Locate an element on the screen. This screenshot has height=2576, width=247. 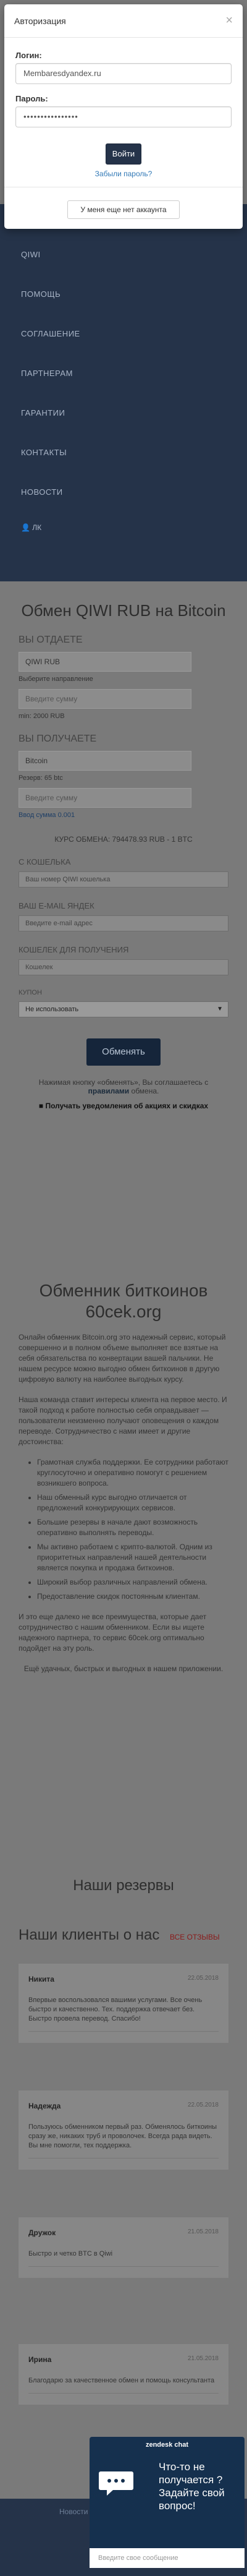
wallet-label: С КОШЕЛЬКА is located at coordinates (45, 862).